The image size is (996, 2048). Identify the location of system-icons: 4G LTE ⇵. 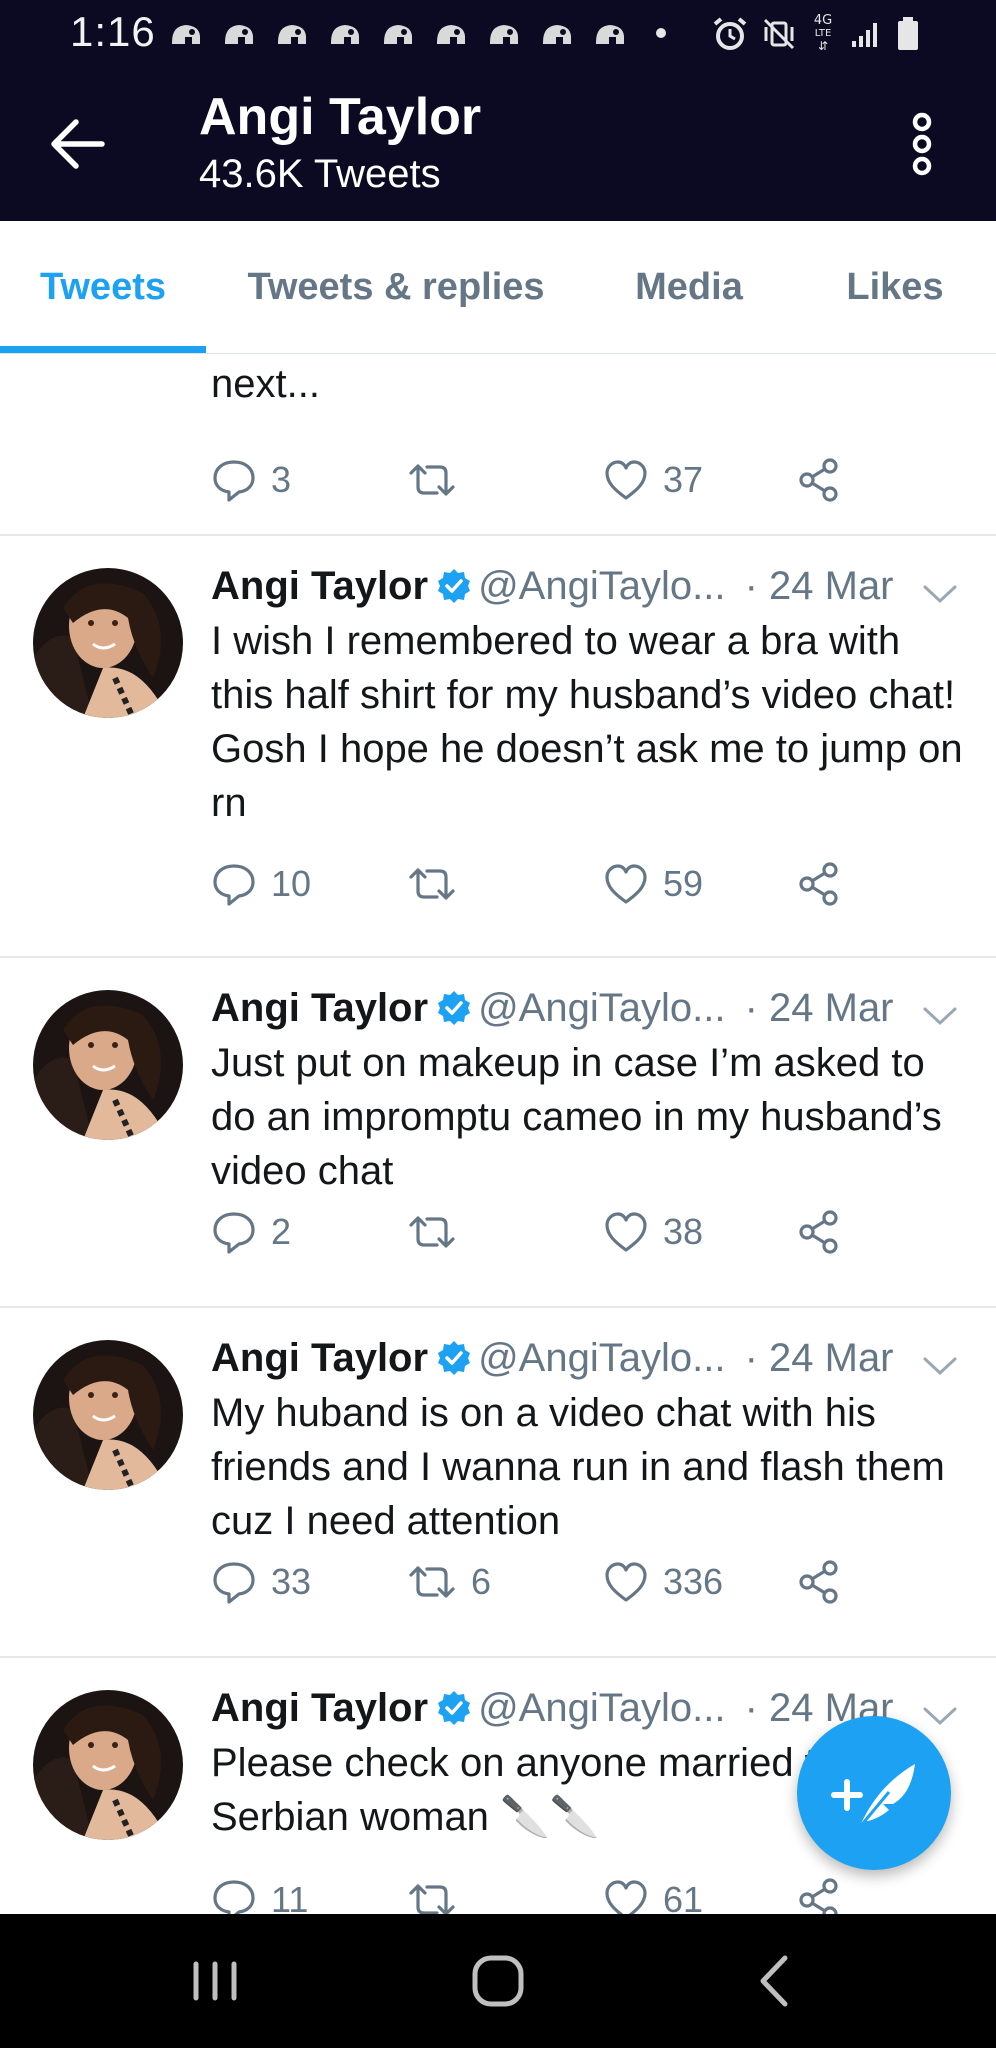
(823, 34).